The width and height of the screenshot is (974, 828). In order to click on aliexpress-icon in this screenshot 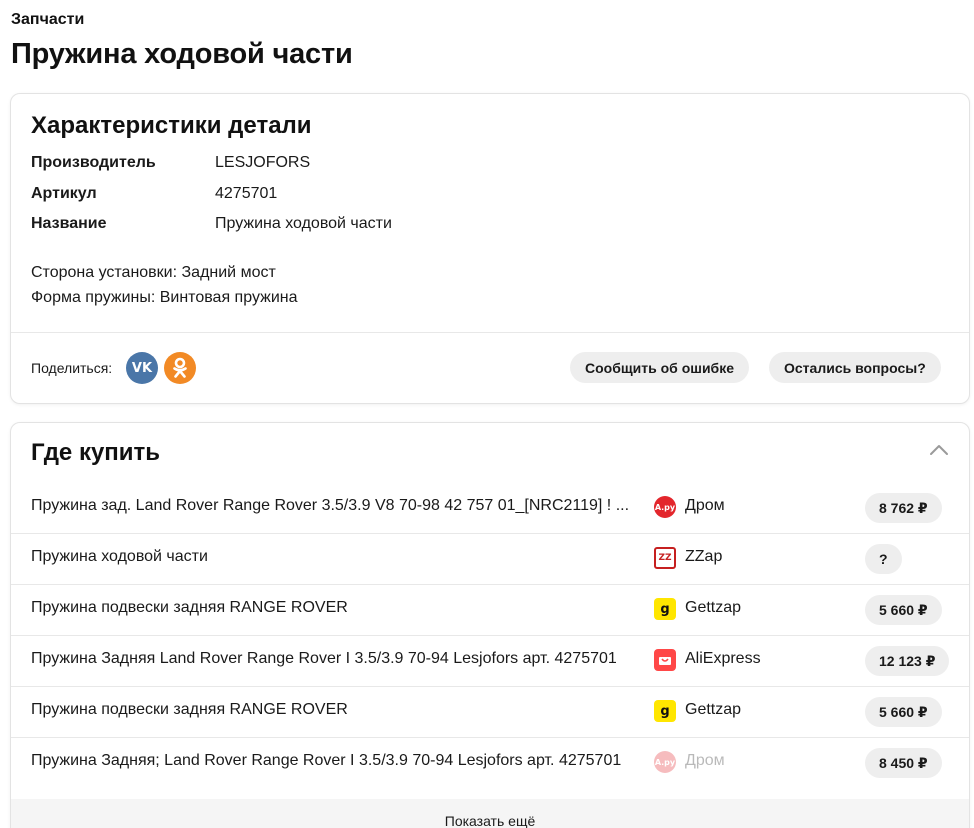, I will do `click(665, 660)`.